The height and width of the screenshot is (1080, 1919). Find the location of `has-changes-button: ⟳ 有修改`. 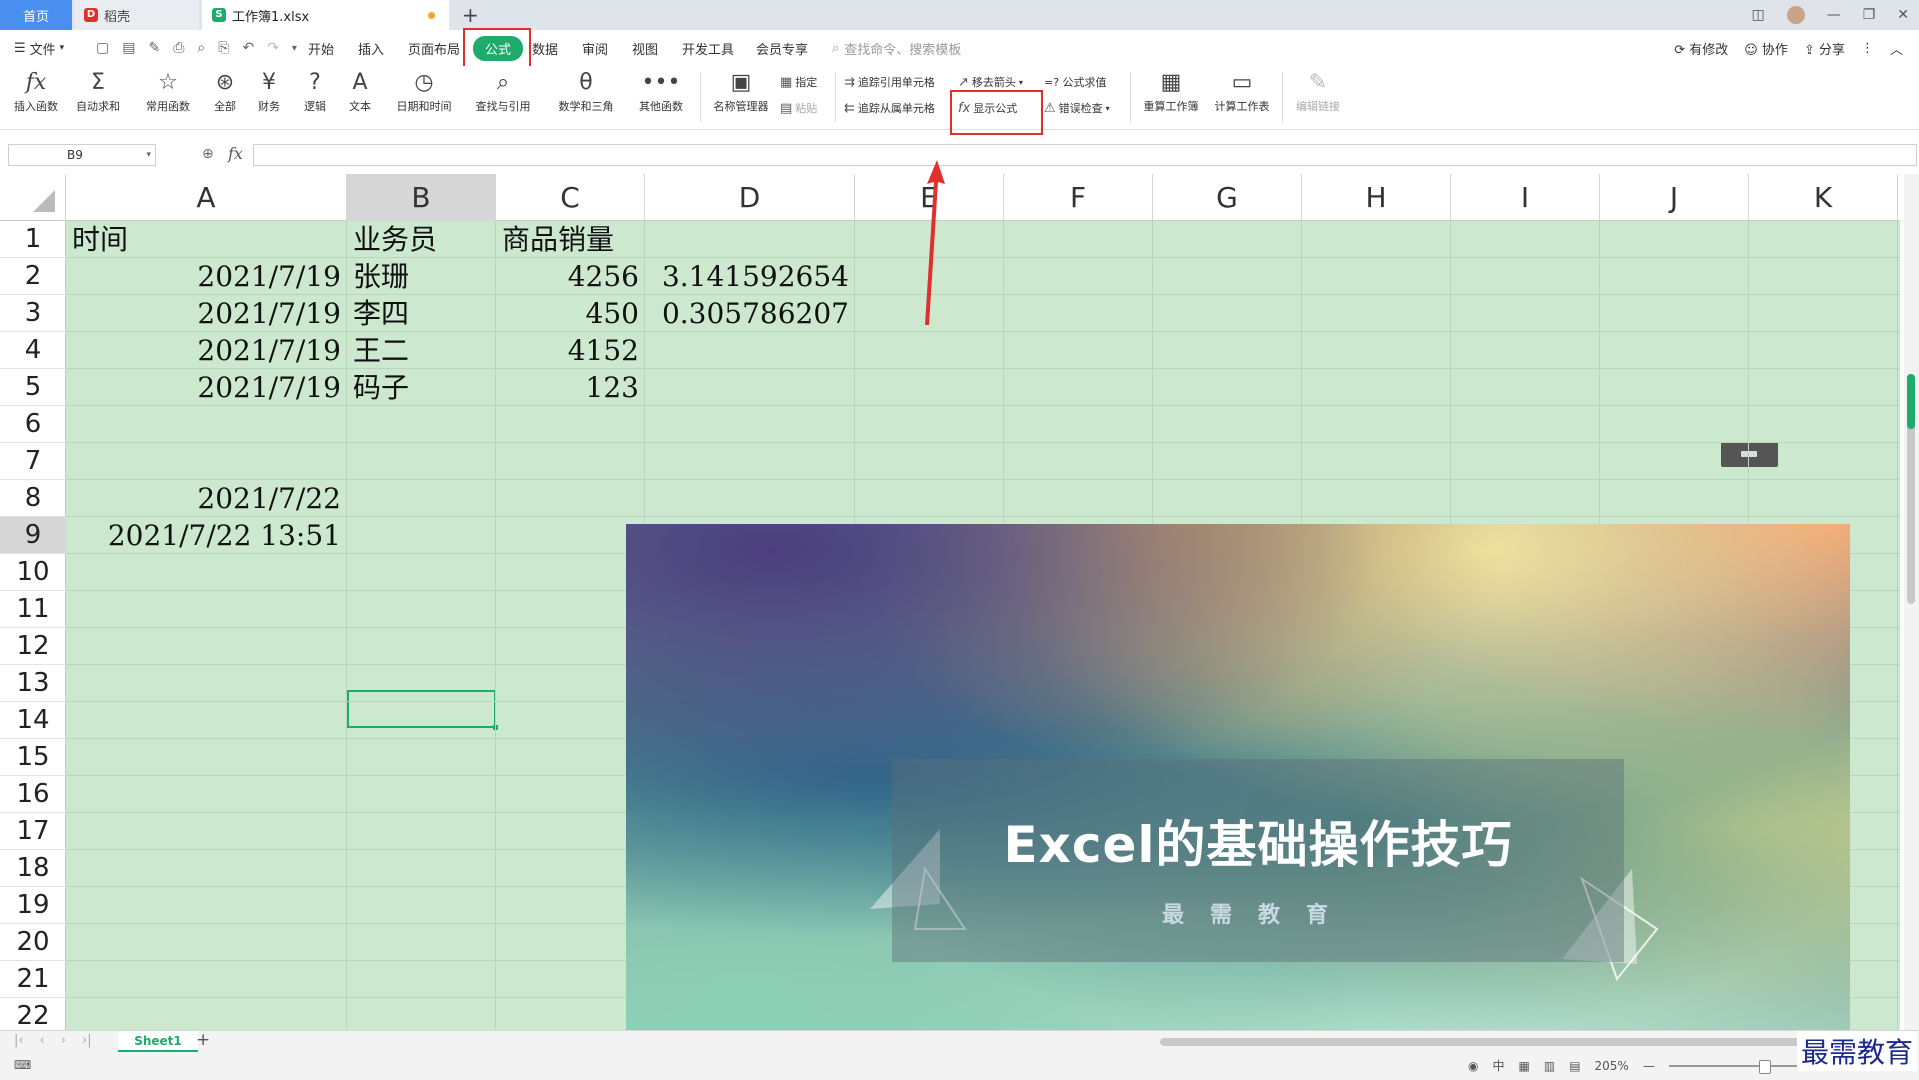

has-changes-button: ⟳ 有修改 is located at coordinates (1701, 48).